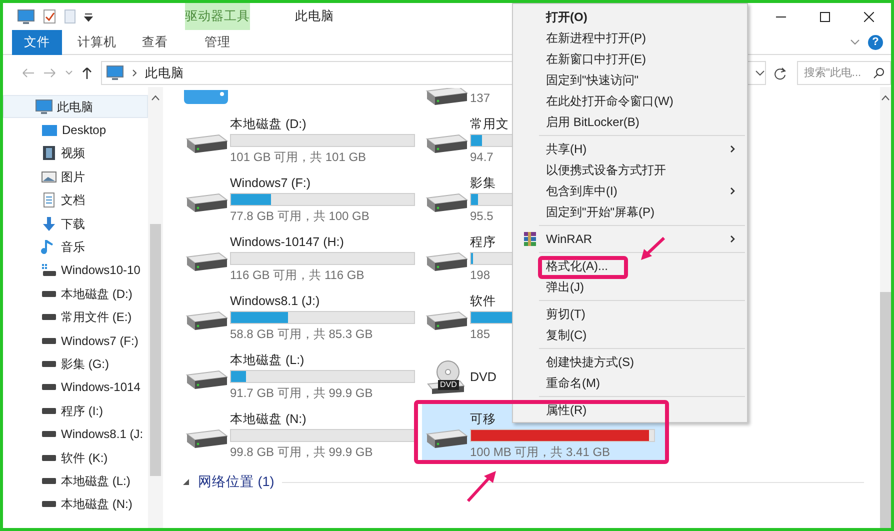  What do you see at coordinates (301, 393) in the screenshot?
I see `drive-usage: 91.7 GB 可用，共 99.9 GB` at bounding box center [301, 393].